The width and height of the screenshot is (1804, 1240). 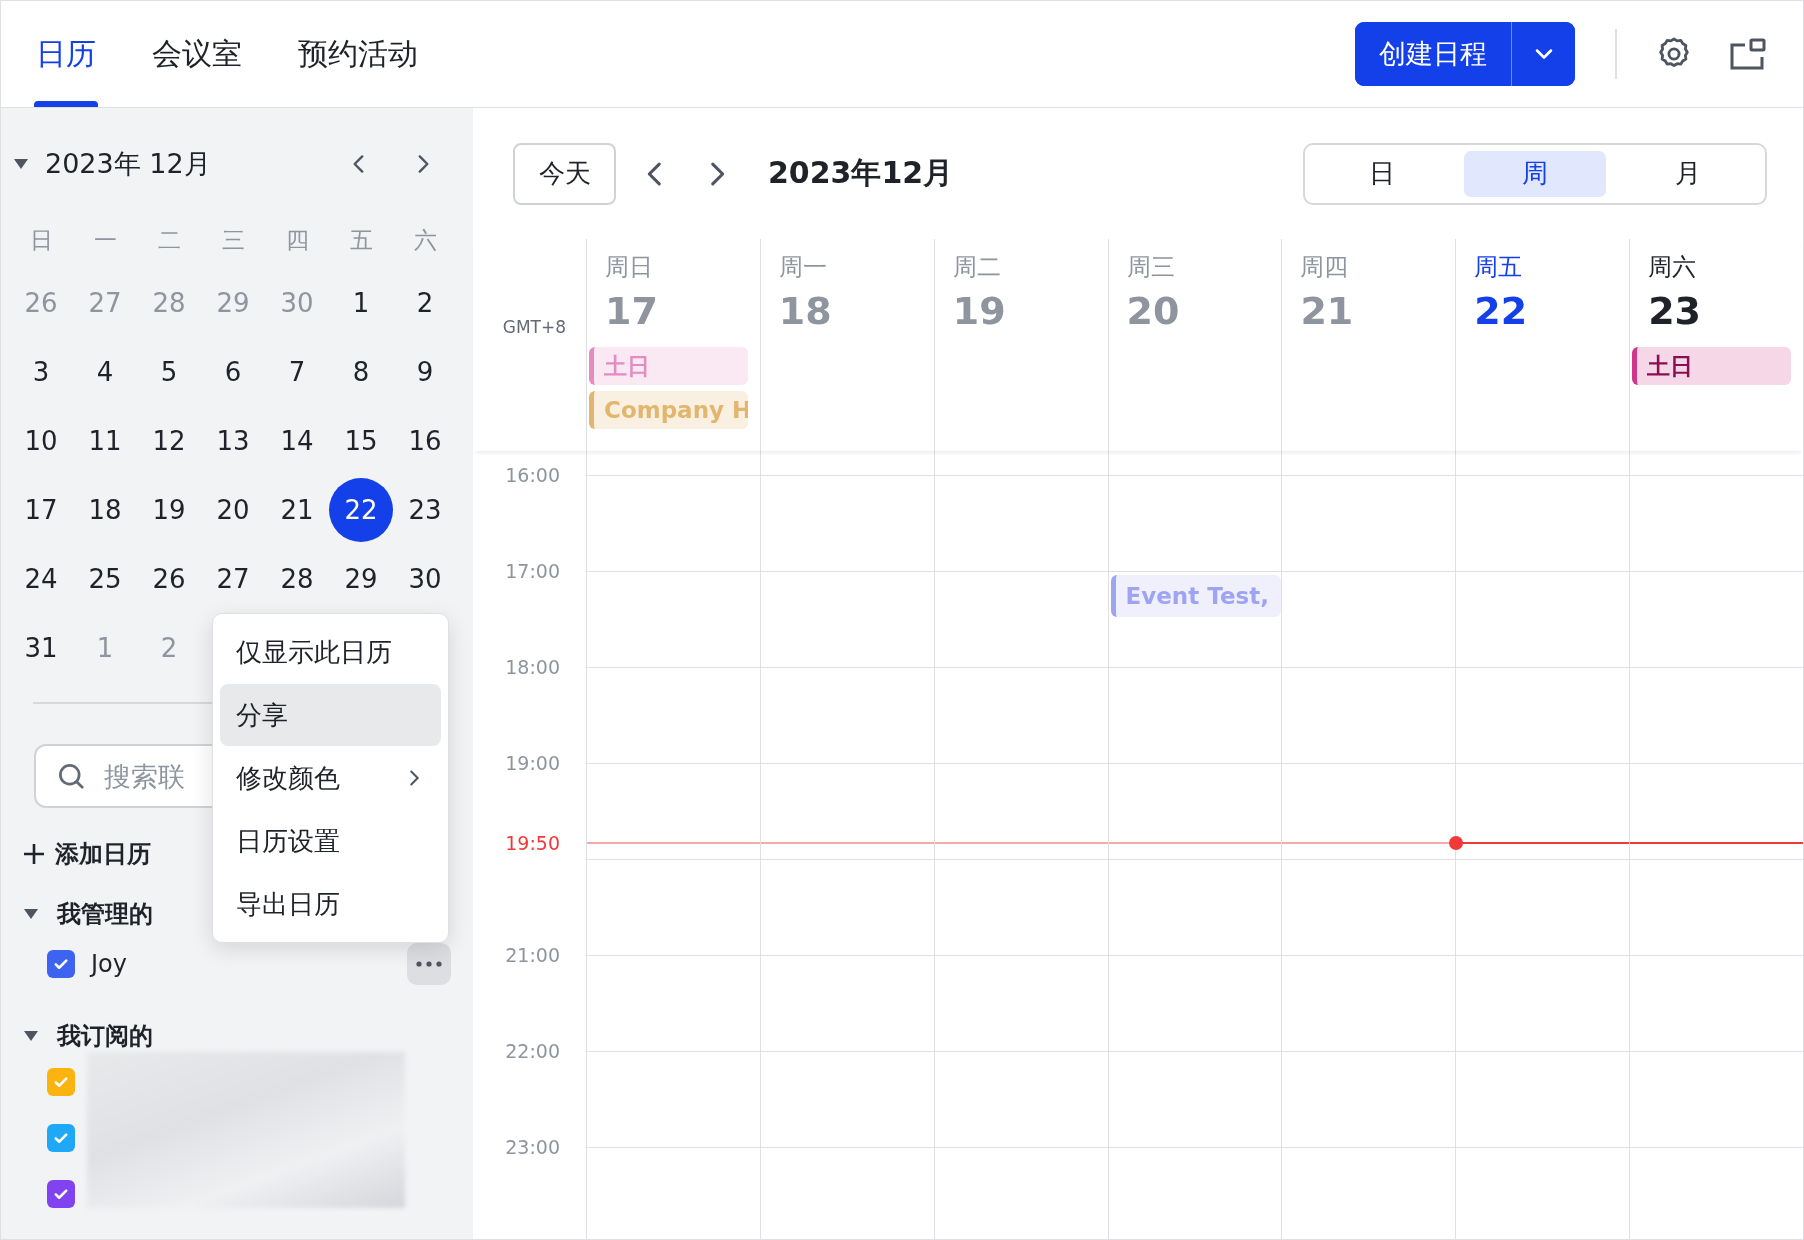 I want to click on weekday-label: 周二, so click(x=977, y=267).